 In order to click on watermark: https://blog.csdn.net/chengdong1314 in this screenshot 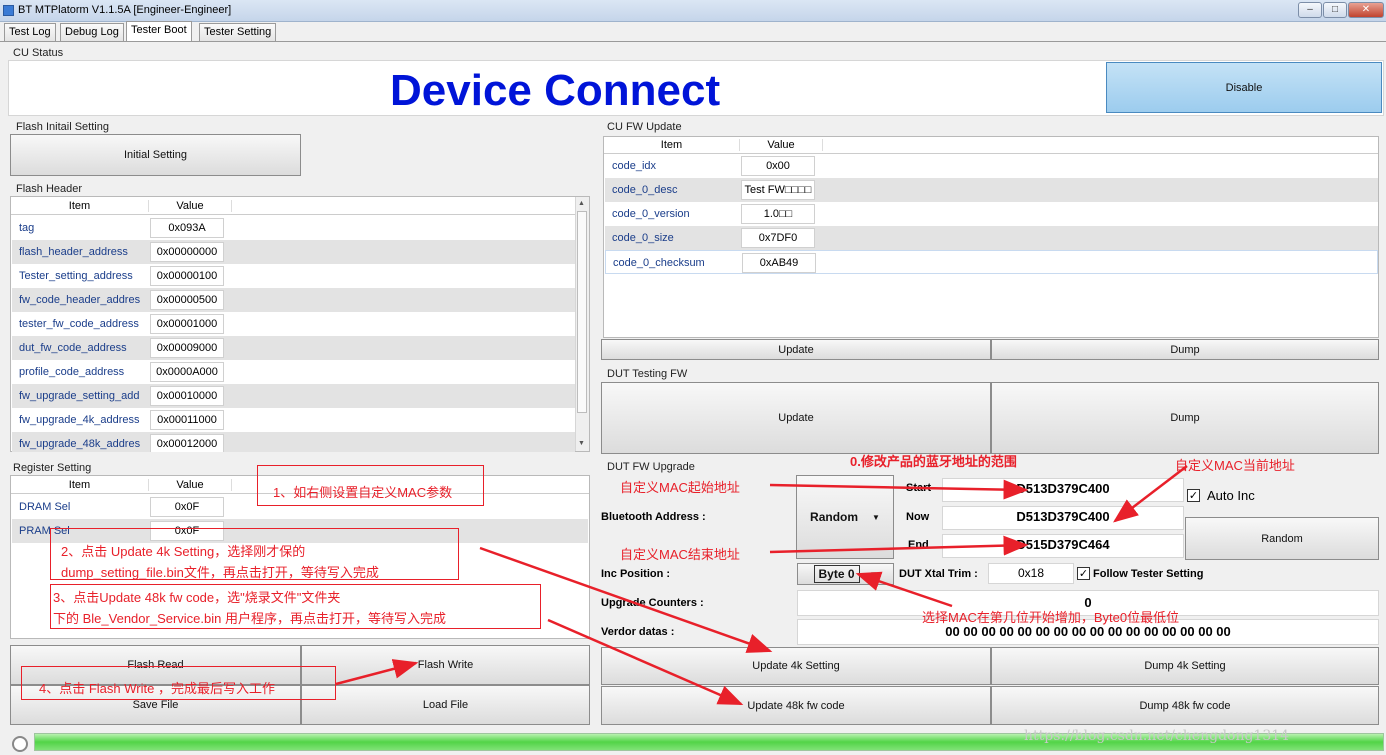, I will do `click(1157, 736)`.